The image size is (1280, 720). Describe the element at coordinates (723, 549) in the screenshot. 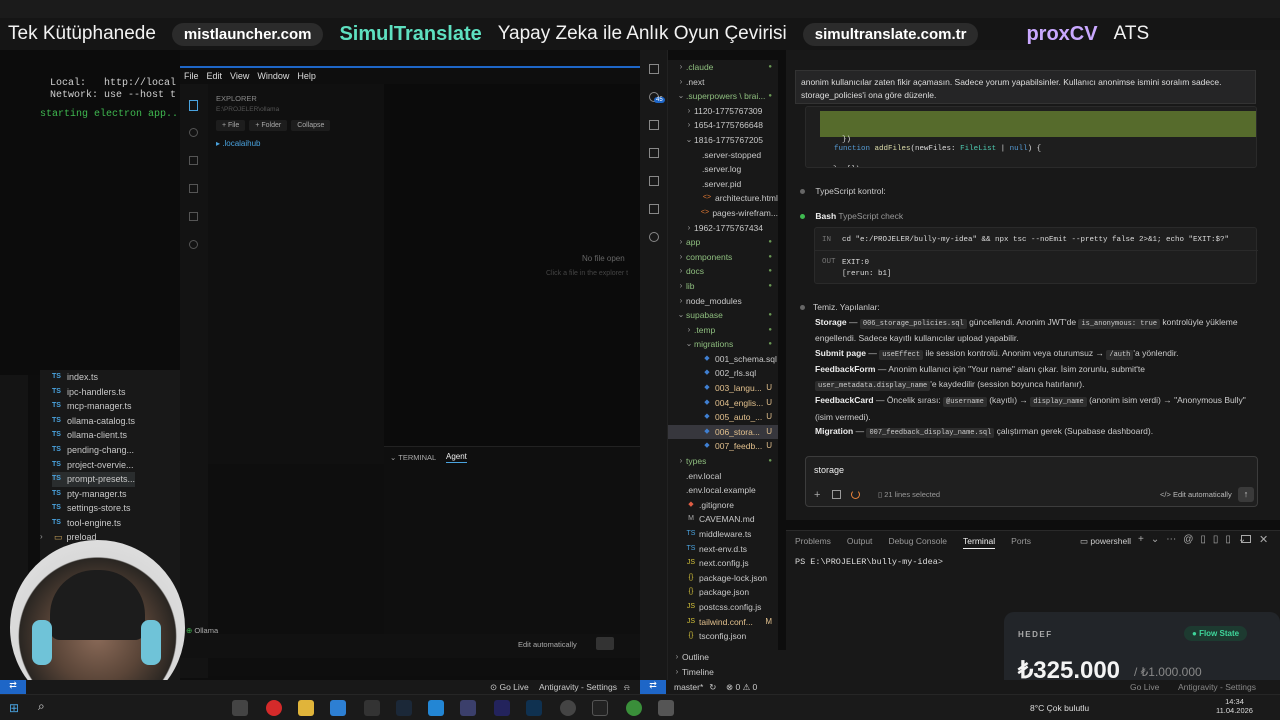

I see `tree-item: TS next-env.d.ts` at that location.